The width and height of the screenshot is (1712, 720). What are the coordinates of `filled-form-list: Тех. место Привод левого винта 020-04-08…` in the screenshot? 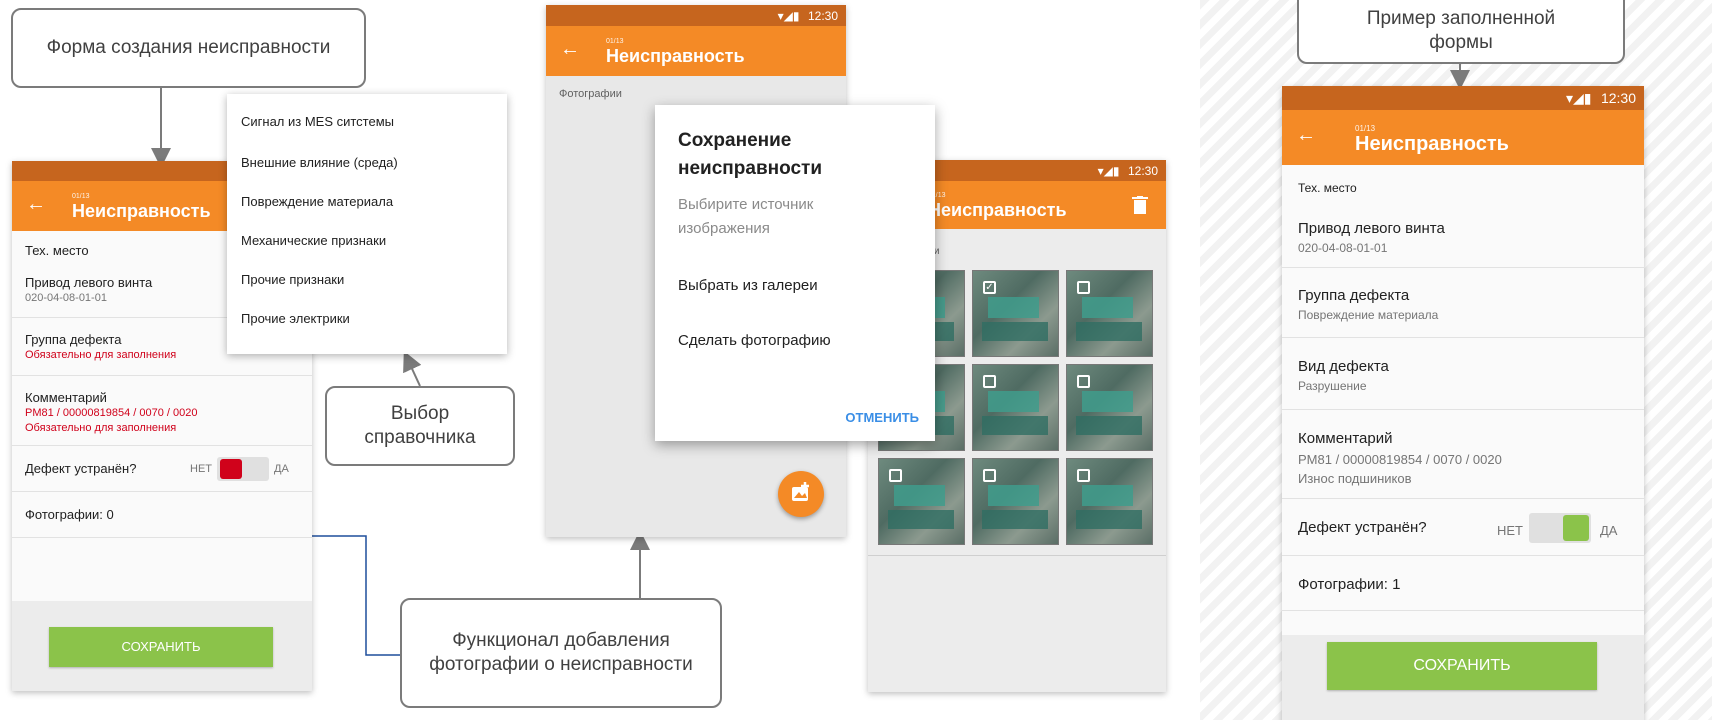 It's located at (1463, 400).